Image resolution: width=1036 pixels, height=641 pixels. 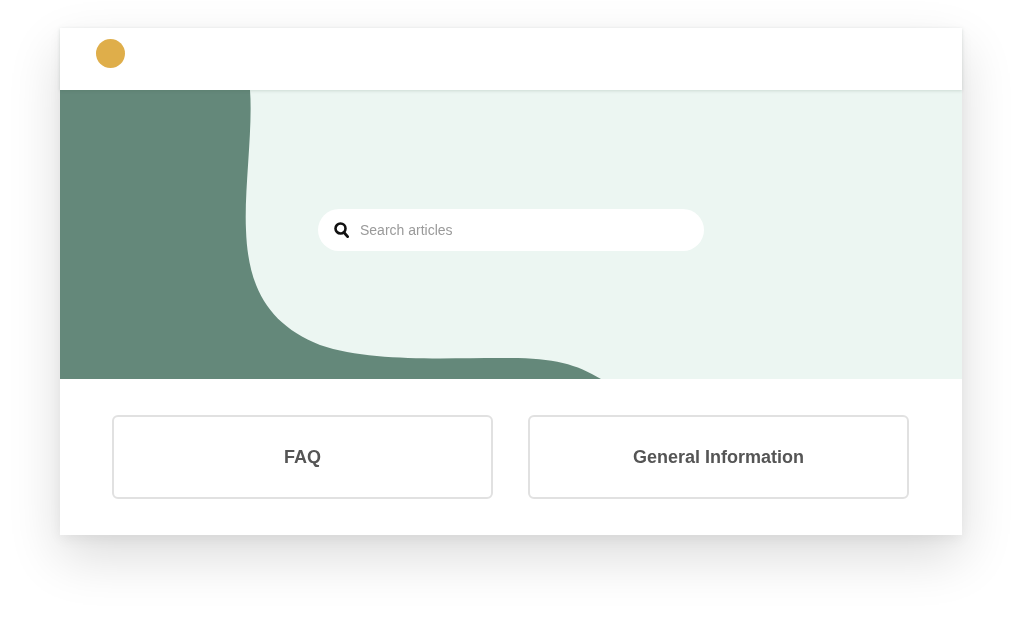 I want to click on category-card: General Information, so click(x=718, y=457).